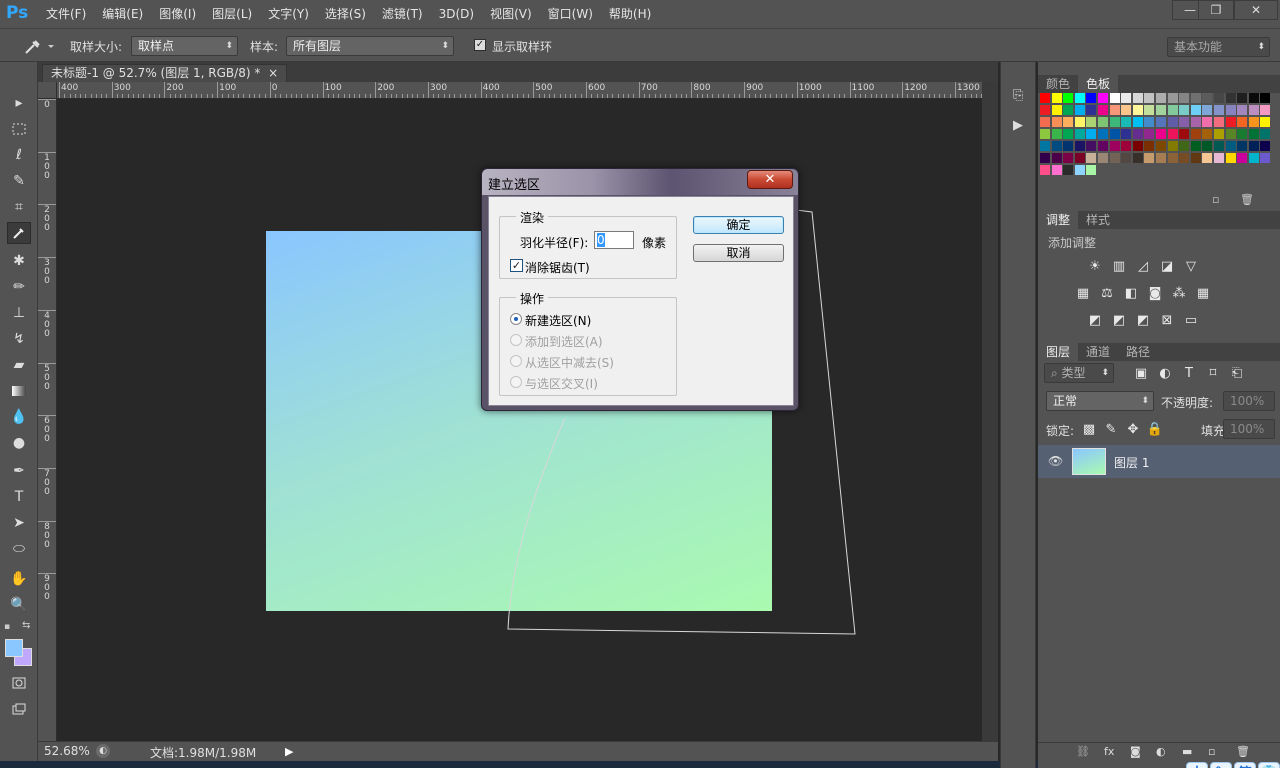 The width and height of the screenshot is (1280, 768). What do you see at coordinates (1089, 429) in the screenshot?
I see `lock-transparent-icon: ▩` at bounding box center [1089, 429].